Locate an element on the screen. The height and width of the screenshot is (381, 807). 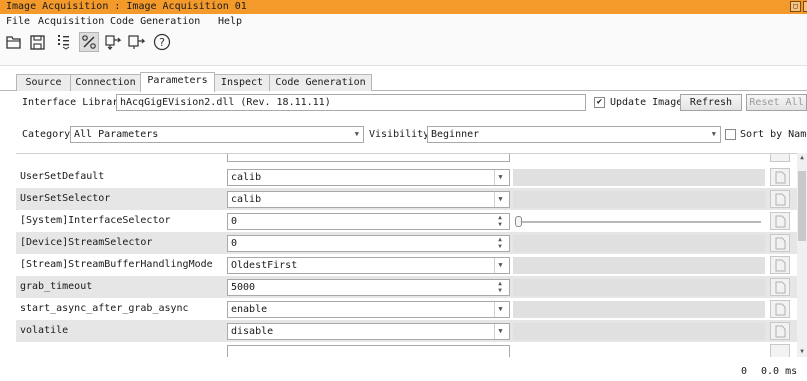
table-row: volatile disable ▼ is located at coordinates (406, 331).